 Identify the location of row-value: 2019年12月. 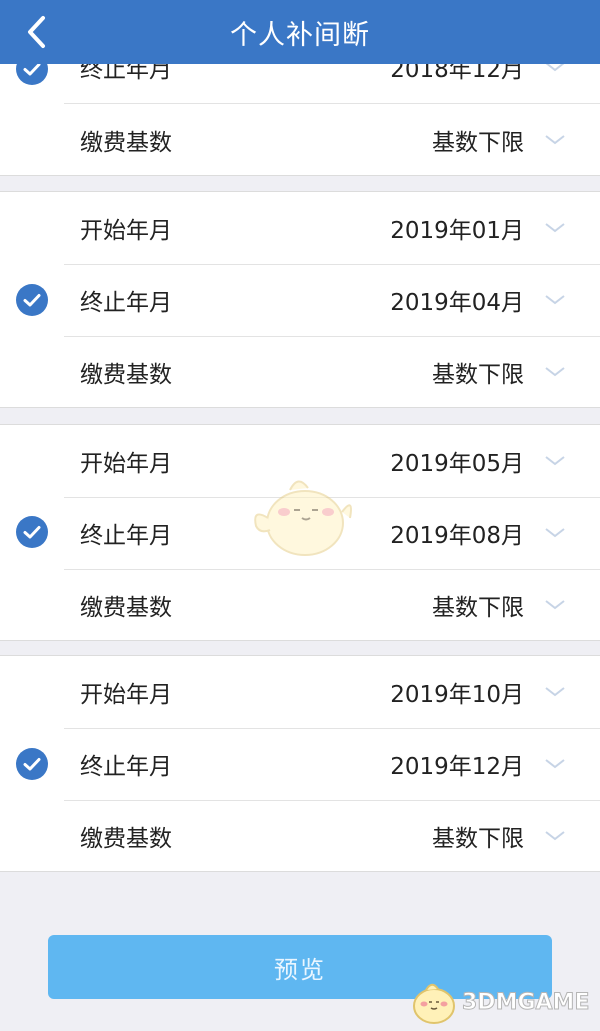
(457, 767).